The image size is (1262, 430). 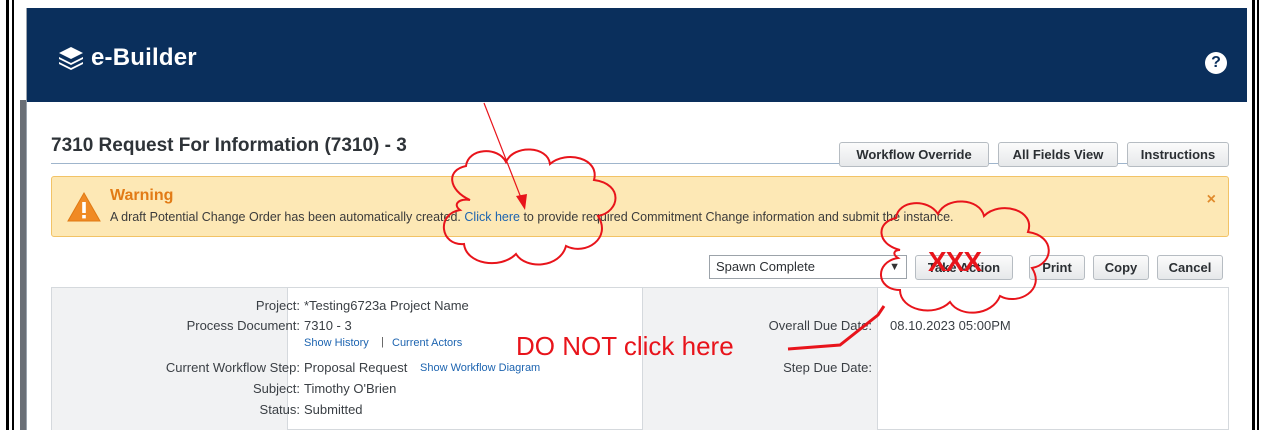 What do you see at coordinates (1211, 200) in the screenshot?
I see `close-icon: ×` at bounding box center [1211, 200].